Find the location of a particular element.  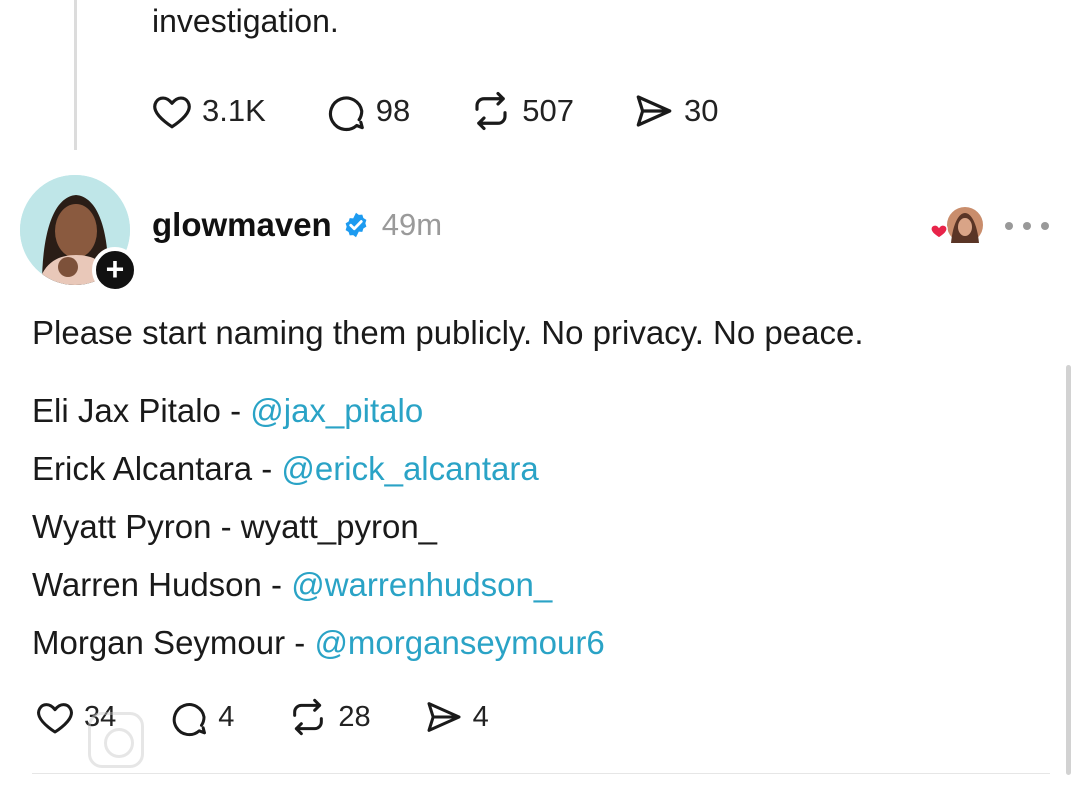

share-button: 4 is located at coordinates (456, 717).